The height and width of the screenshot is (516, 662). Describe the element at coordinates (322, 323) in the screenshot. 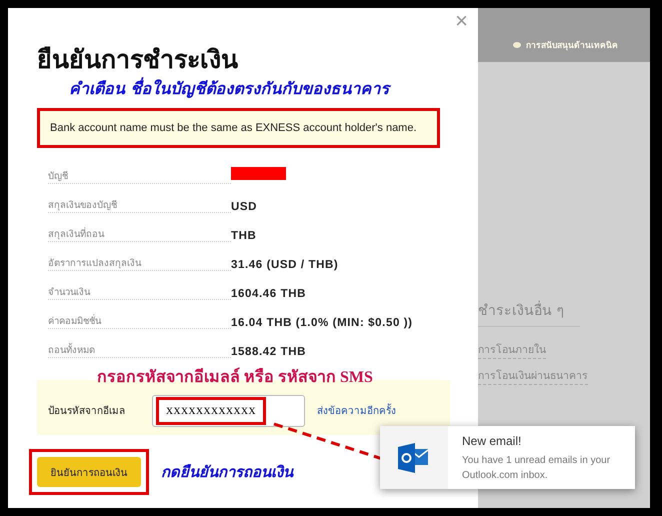

I see `detail-value: 16.04 THB (1.0% (MIN: $0.50 ))` at that location.